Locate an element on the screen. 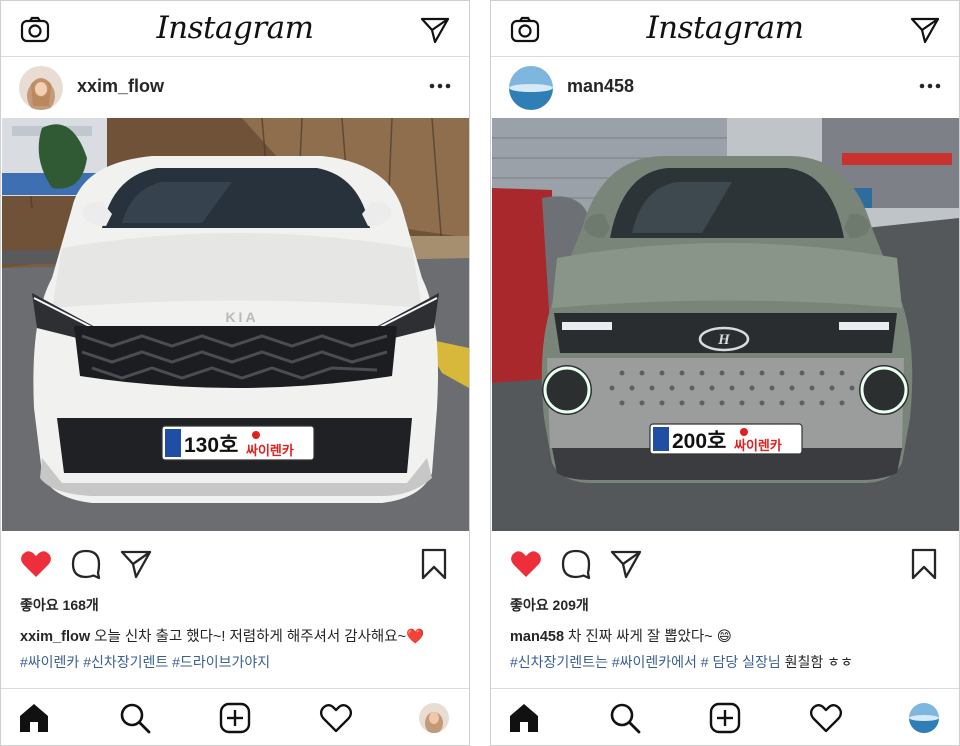  svg-text: KIA is located at coordinates (241, 317).